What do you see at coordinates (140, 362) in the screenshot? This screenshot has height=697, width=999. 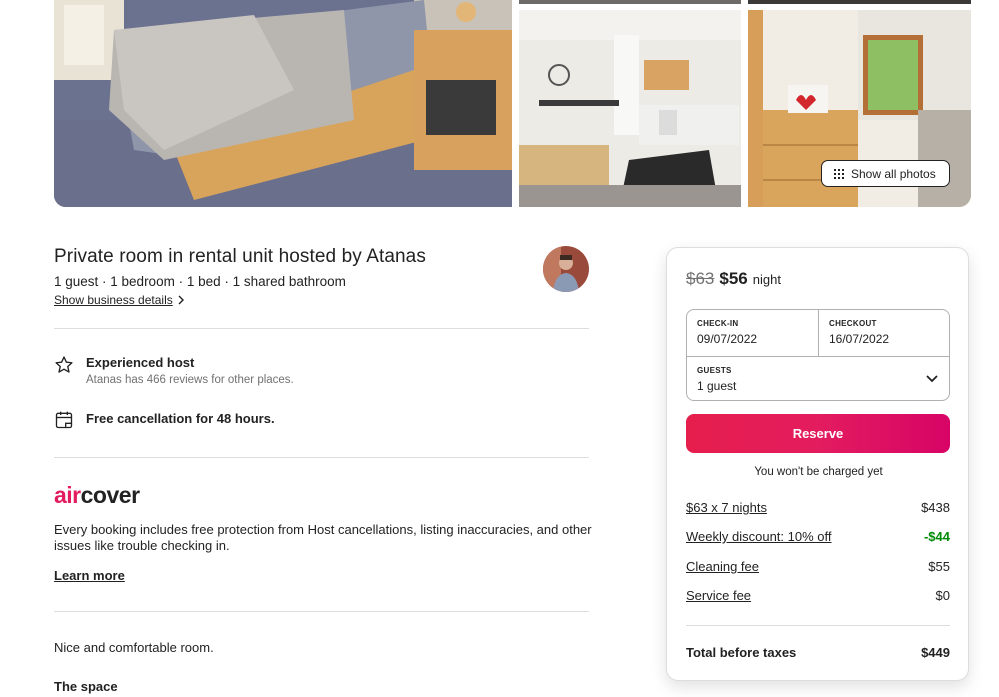 I see `highlight-title: Experienced host` at bounding box center [140, 362].